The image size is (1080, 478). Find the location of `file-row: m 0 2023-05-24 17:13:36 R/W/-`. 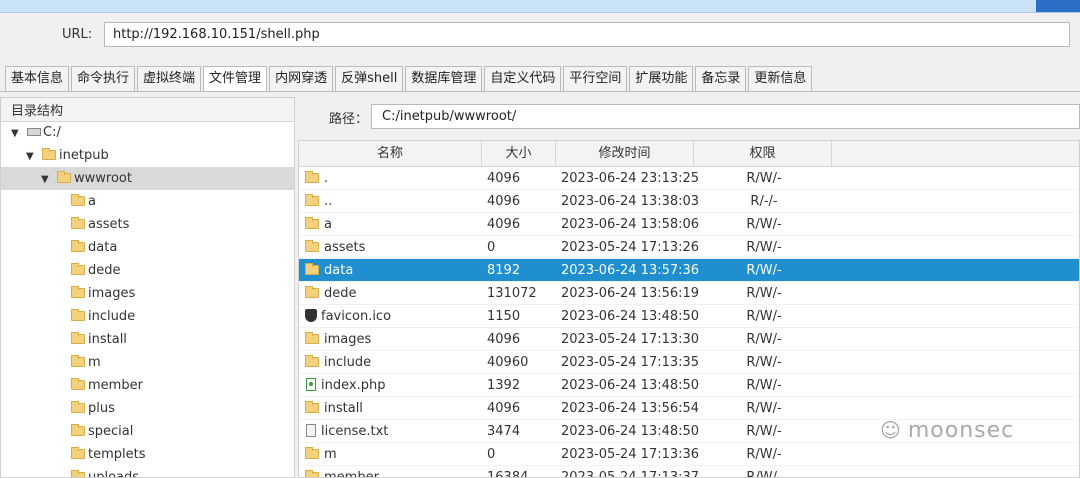

file-row: m 0 2023-05-24 17:13:36 R/W/- is located at coordinates (689, 454).